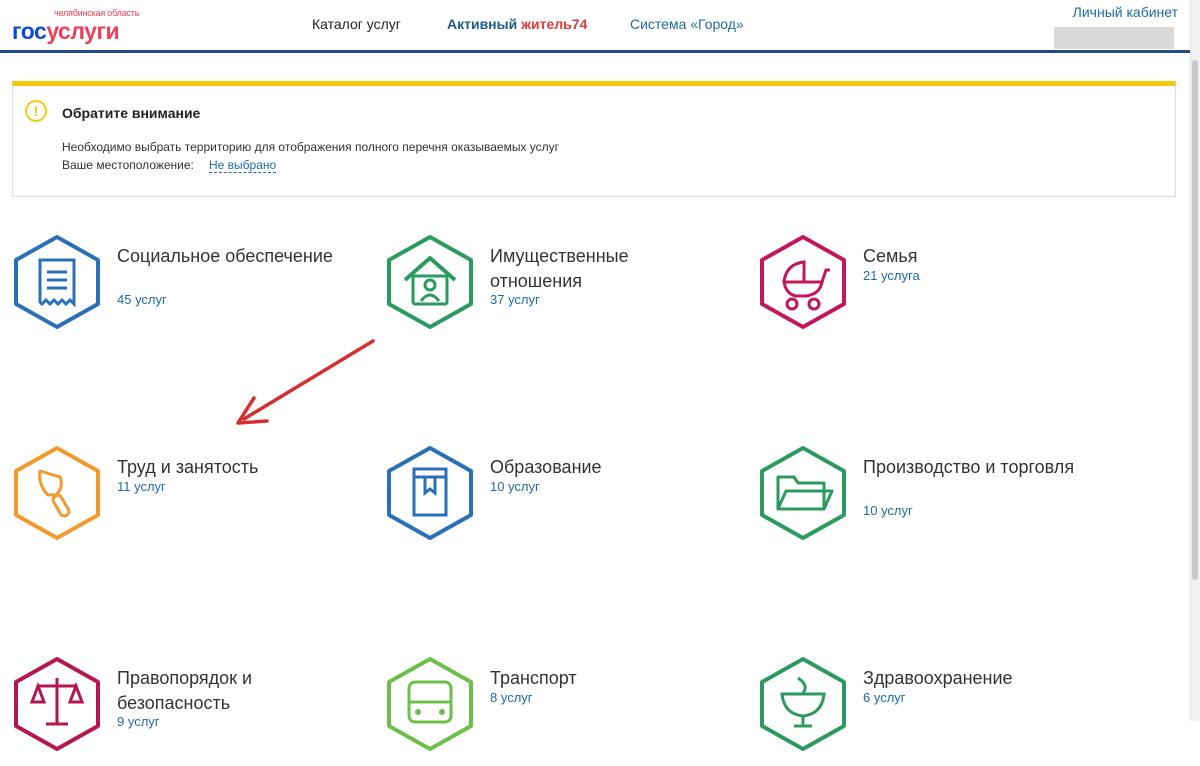  What do you see at coordinates (600, 51) in the screenshot?
I see `header-divider` at bounding box center [600, 51].